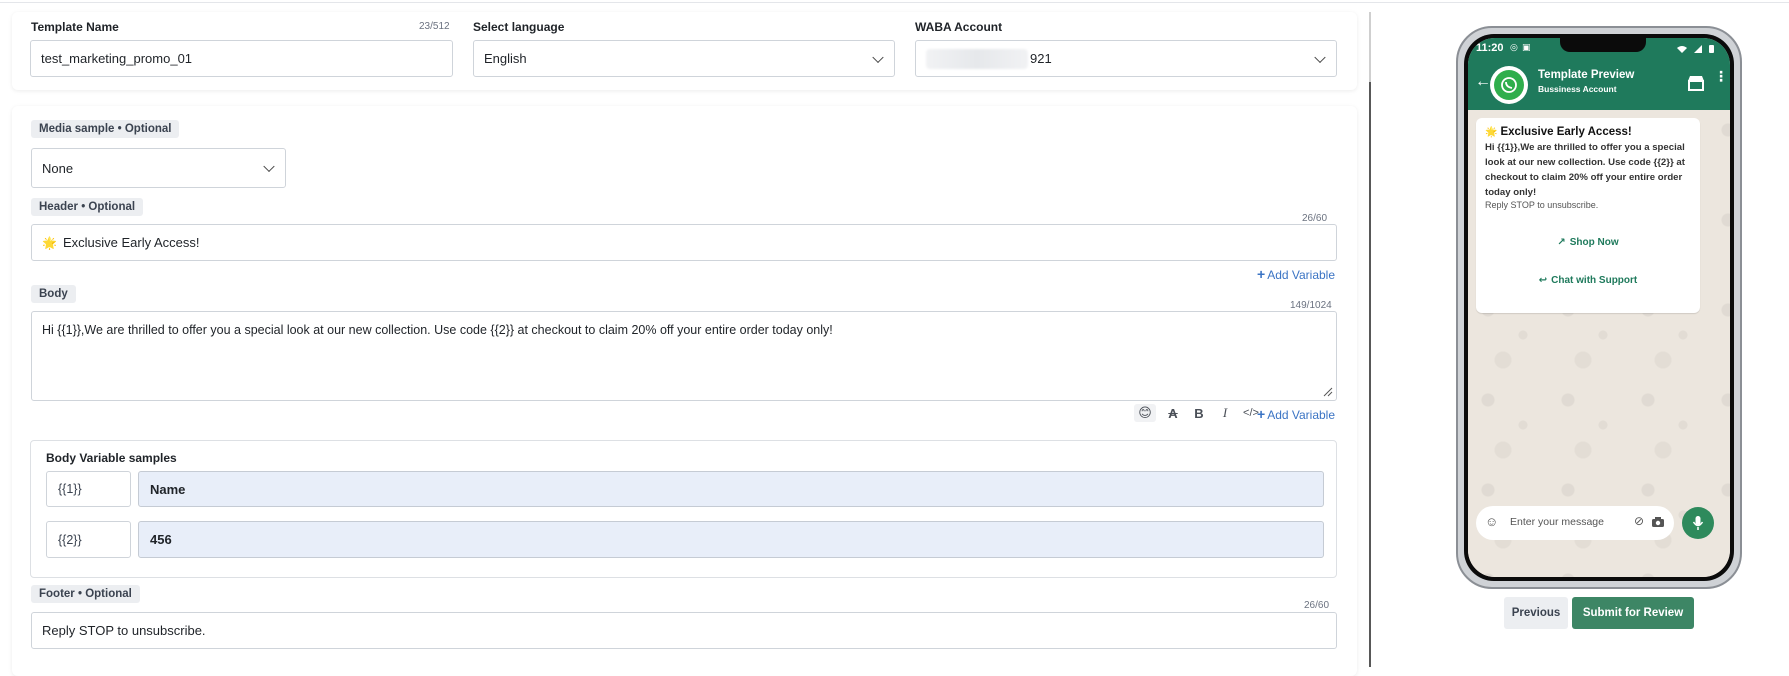 The width and height of the screenshot is (1789, 676). I want to click on store-icon, so click(1696, 83).